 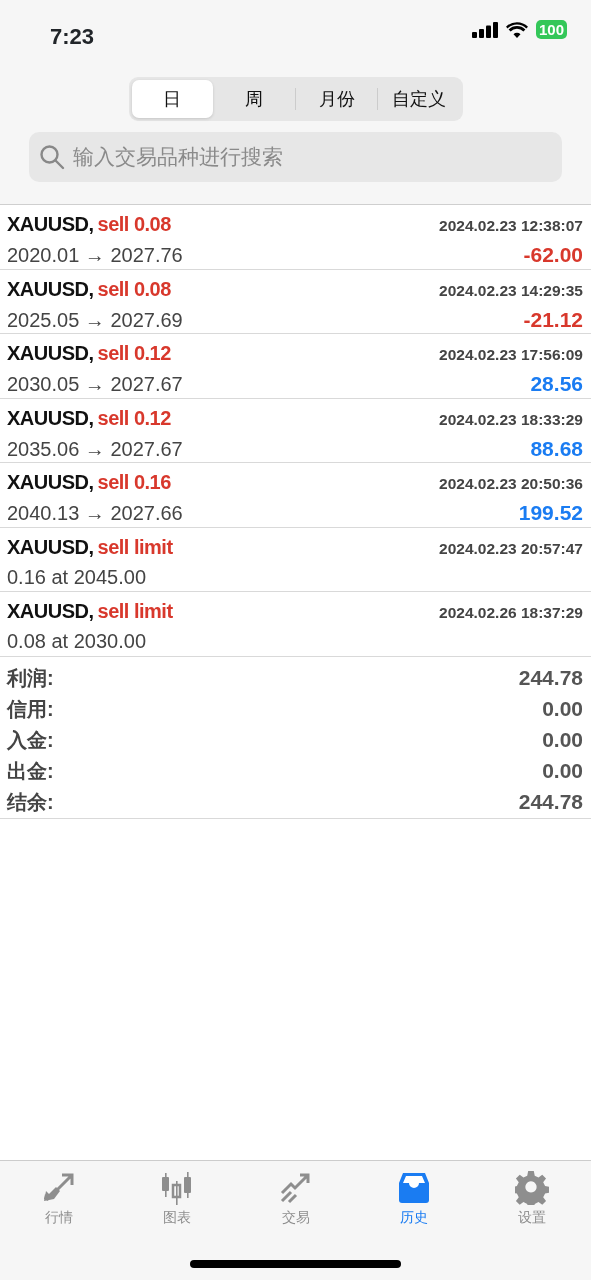 I want to click on profit-value: -21.12, so click(x=553, y=319).